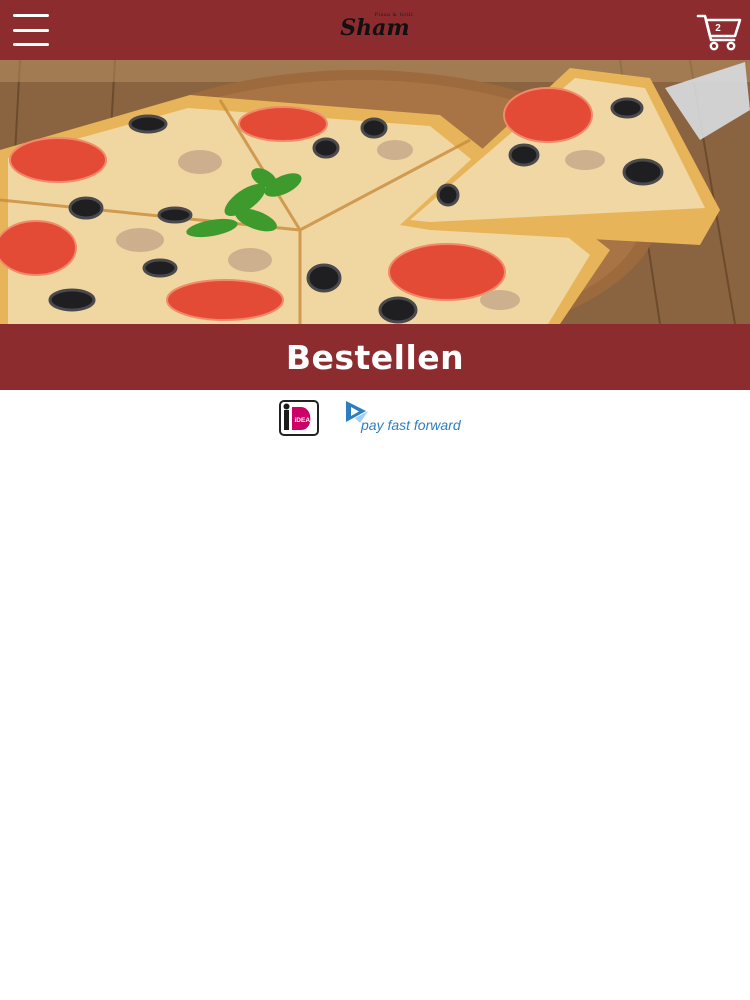 The width and height of the screenshot is (750, 1000). I want to click on logo: Pizza & Grill Sham, so click(375, 30).